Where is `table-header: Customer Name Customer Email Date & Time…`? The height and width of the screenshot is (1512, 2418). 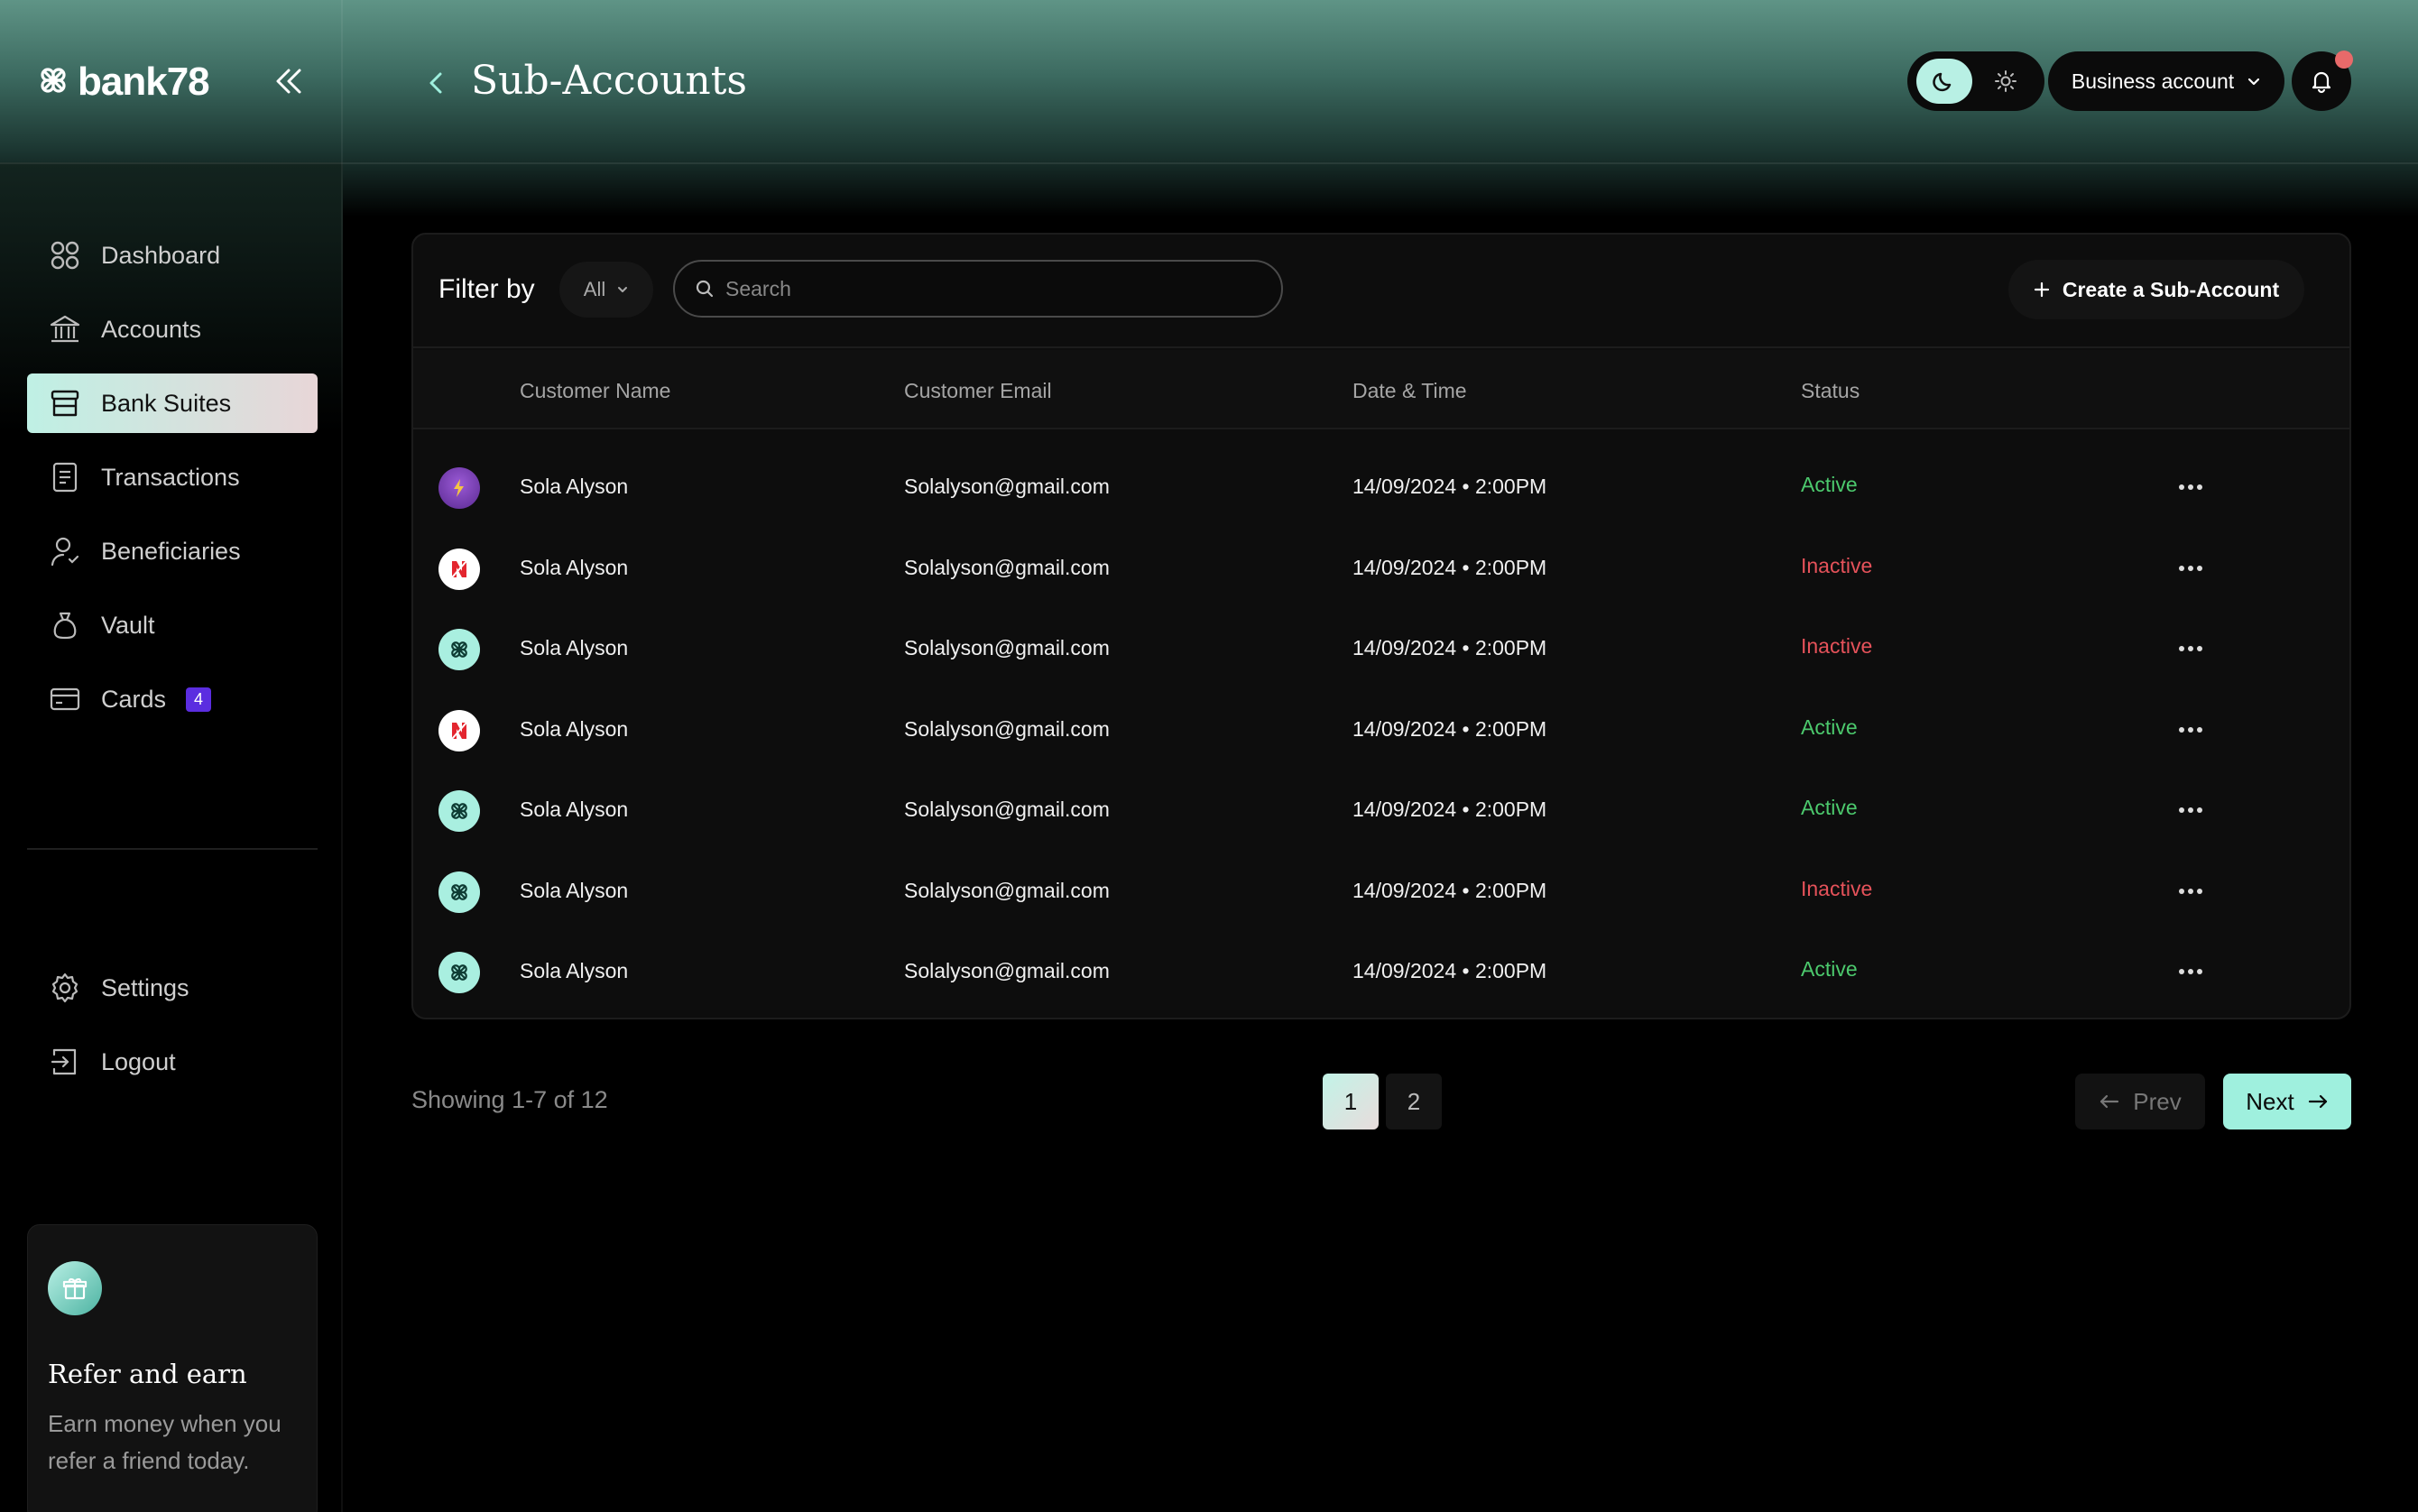 table-header: Customer Name Customer Email Date & Time… is located at coordinates (1381, 389).